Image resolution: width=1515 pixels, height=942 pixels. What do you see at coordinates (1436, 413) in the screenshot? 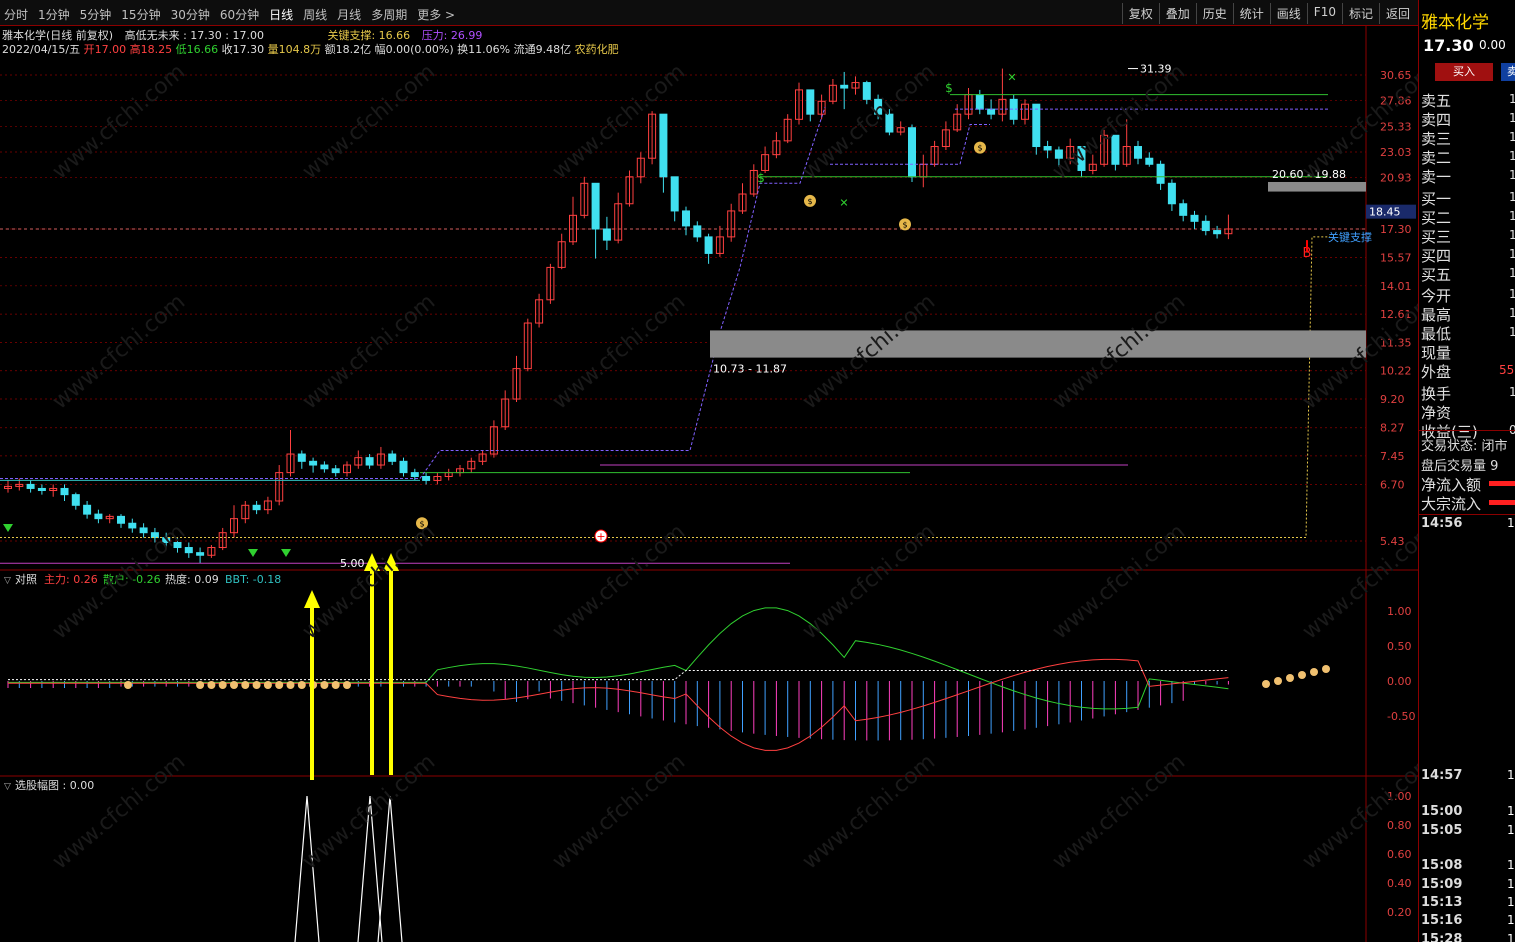
I see `quote-label: 净资` at bounding box center [1436, 413].